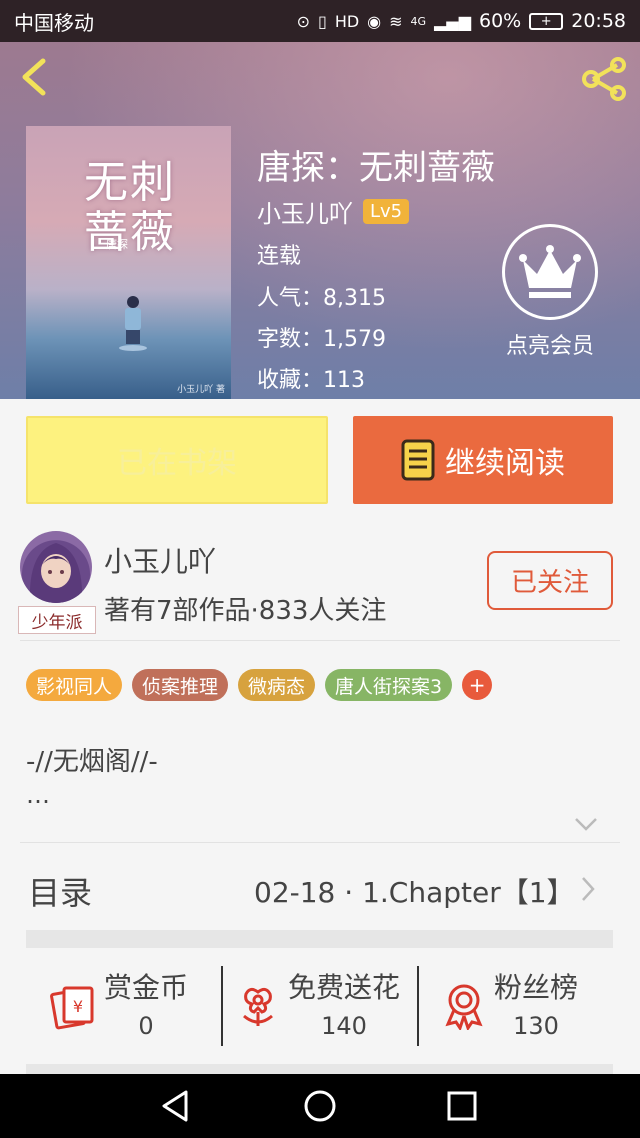 The height and width of the screenshot is (1138, 640). What do you see at coordinates (319, 939) in the screenshot?
I see `section-separator` at bounding box center [319, 939].